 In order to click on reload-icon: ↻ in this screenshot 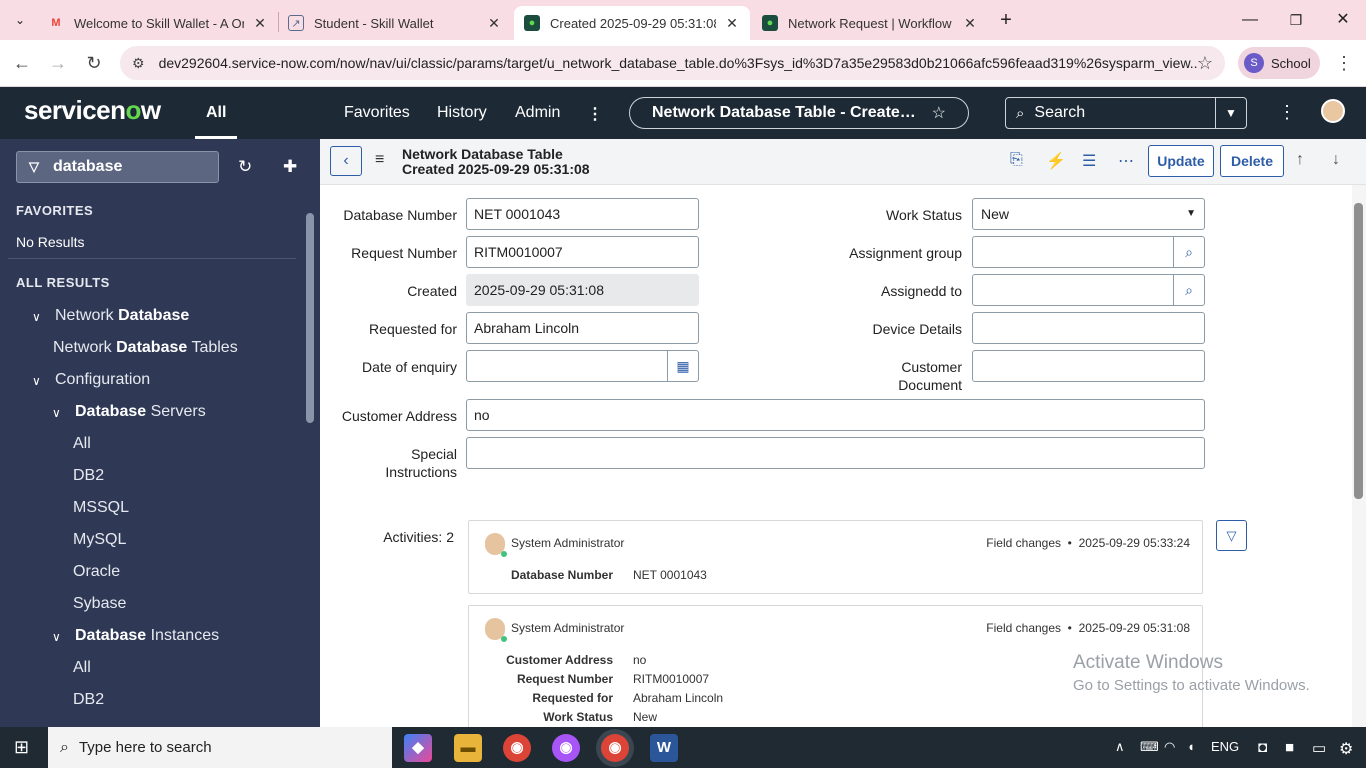, I will do `click(94, 64)`.